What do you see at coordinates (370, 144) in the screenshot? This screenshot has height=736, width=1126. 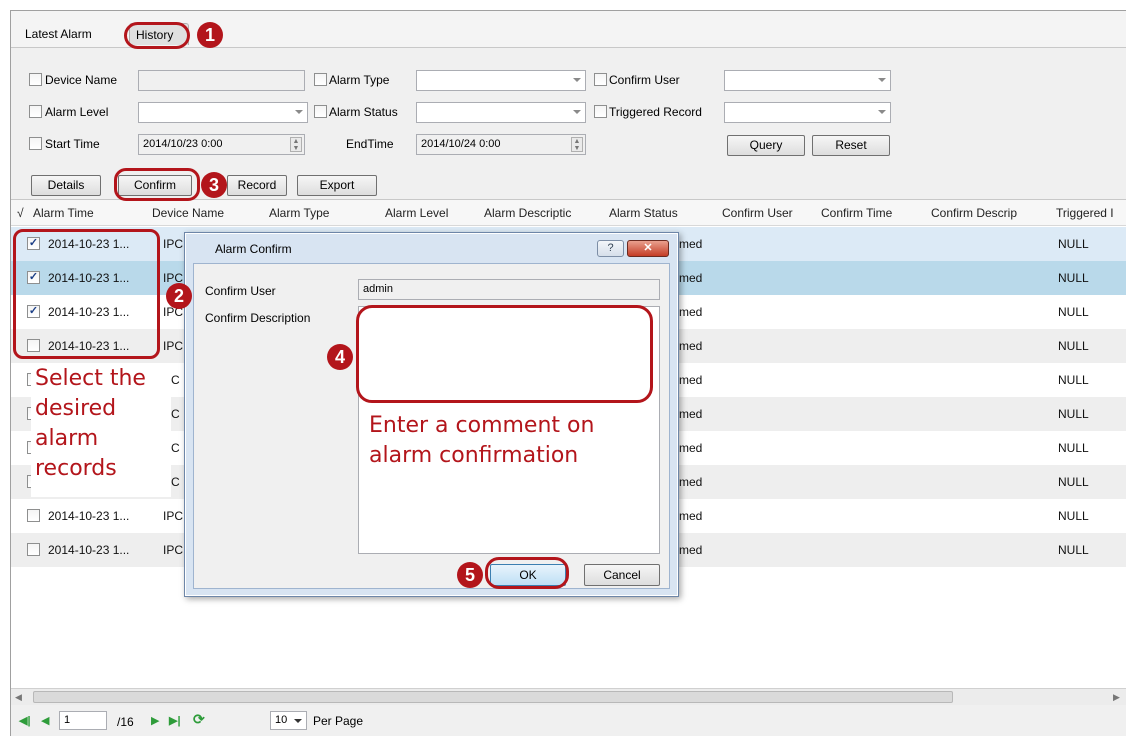 I see `end-time-label: EndTime` at bounding box center [370, 144].